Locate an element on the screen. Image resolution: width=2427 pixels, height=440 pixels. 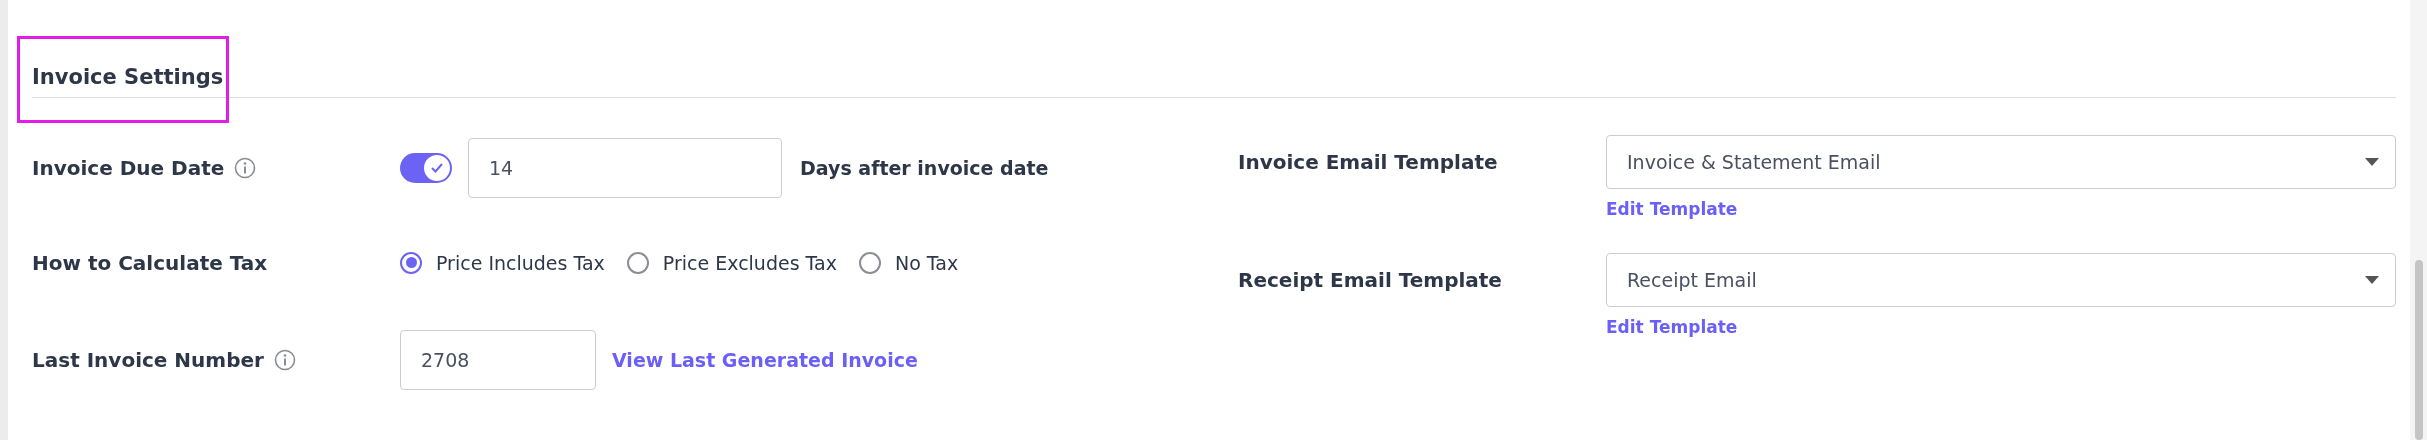
radio-option: No Tax is located at coordinates (908, 262).